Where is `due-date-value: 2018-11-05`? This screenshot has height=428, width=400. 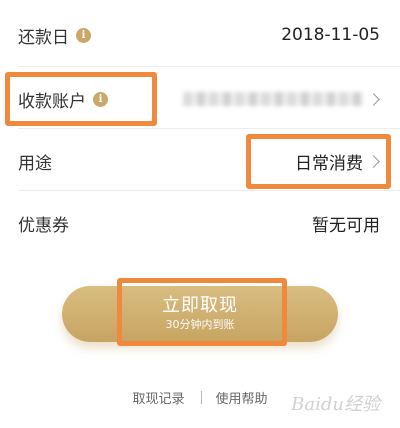
due-date-value: 2018-11-05 is located at coordinates (330, 35).